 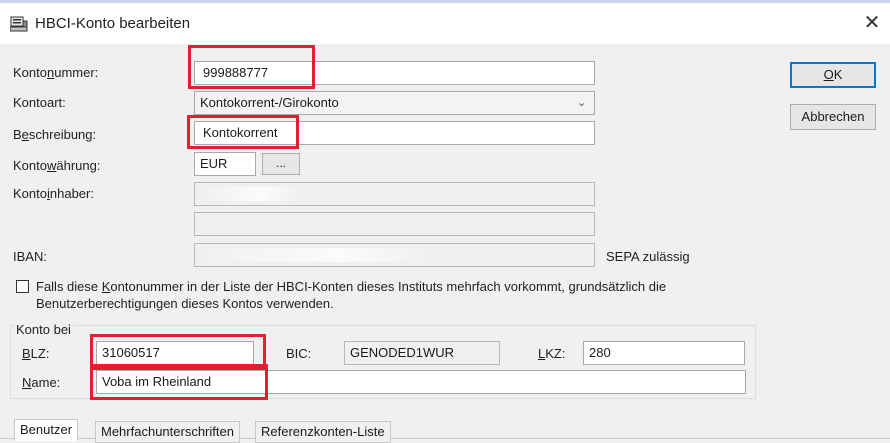 I want to click on cancel-button: Abbrechen, so click(x=833, y=117).